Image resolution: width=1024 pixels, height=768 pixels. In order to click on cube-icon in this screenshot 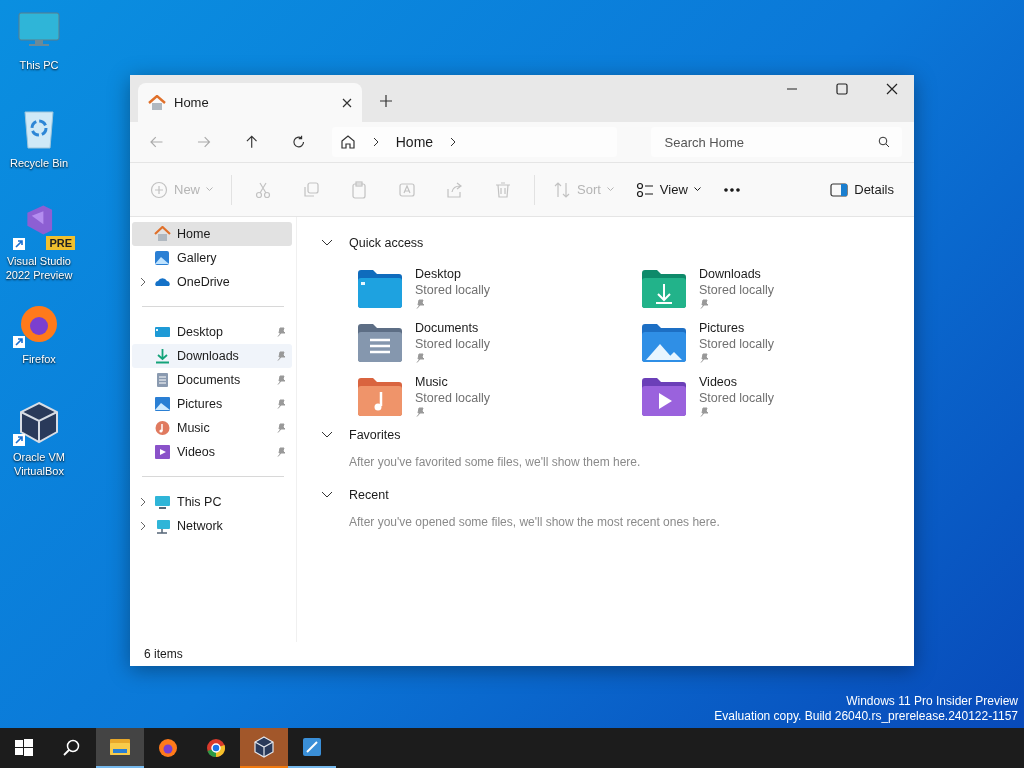, I will do `click(264, 747)`.